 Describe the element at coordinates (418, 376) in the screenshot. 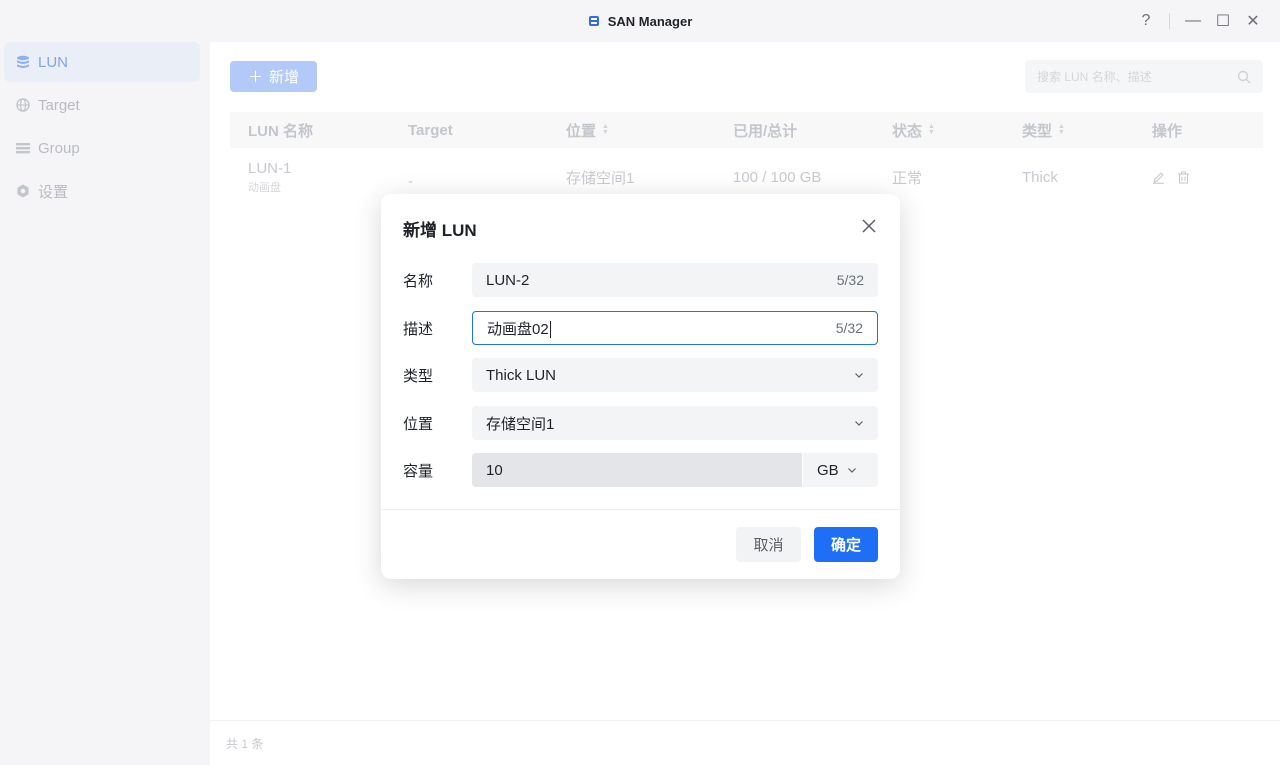

I see `type-field-label: 类型` at that location.